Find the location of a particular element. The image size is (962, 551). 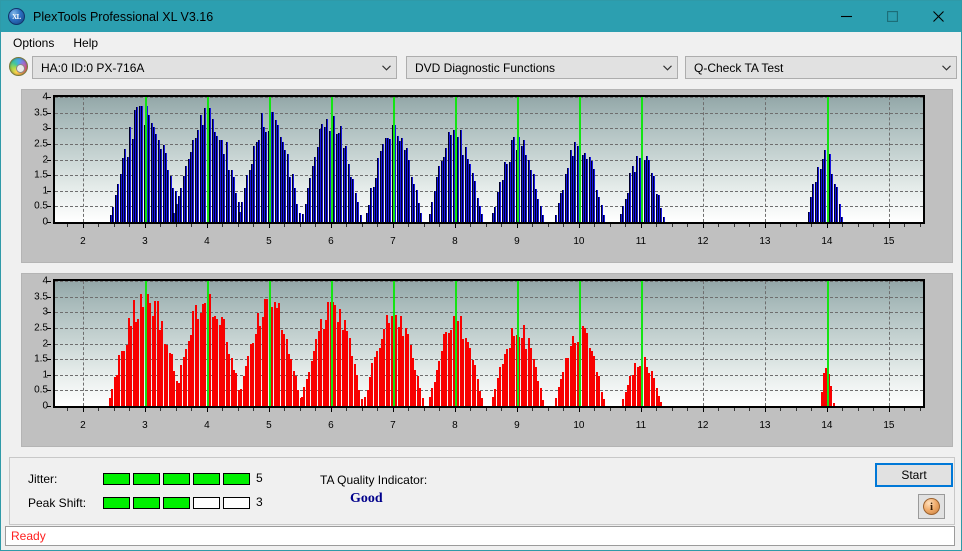

y-axis-tick-label: 3.5 is located at coordinates (41, 297).